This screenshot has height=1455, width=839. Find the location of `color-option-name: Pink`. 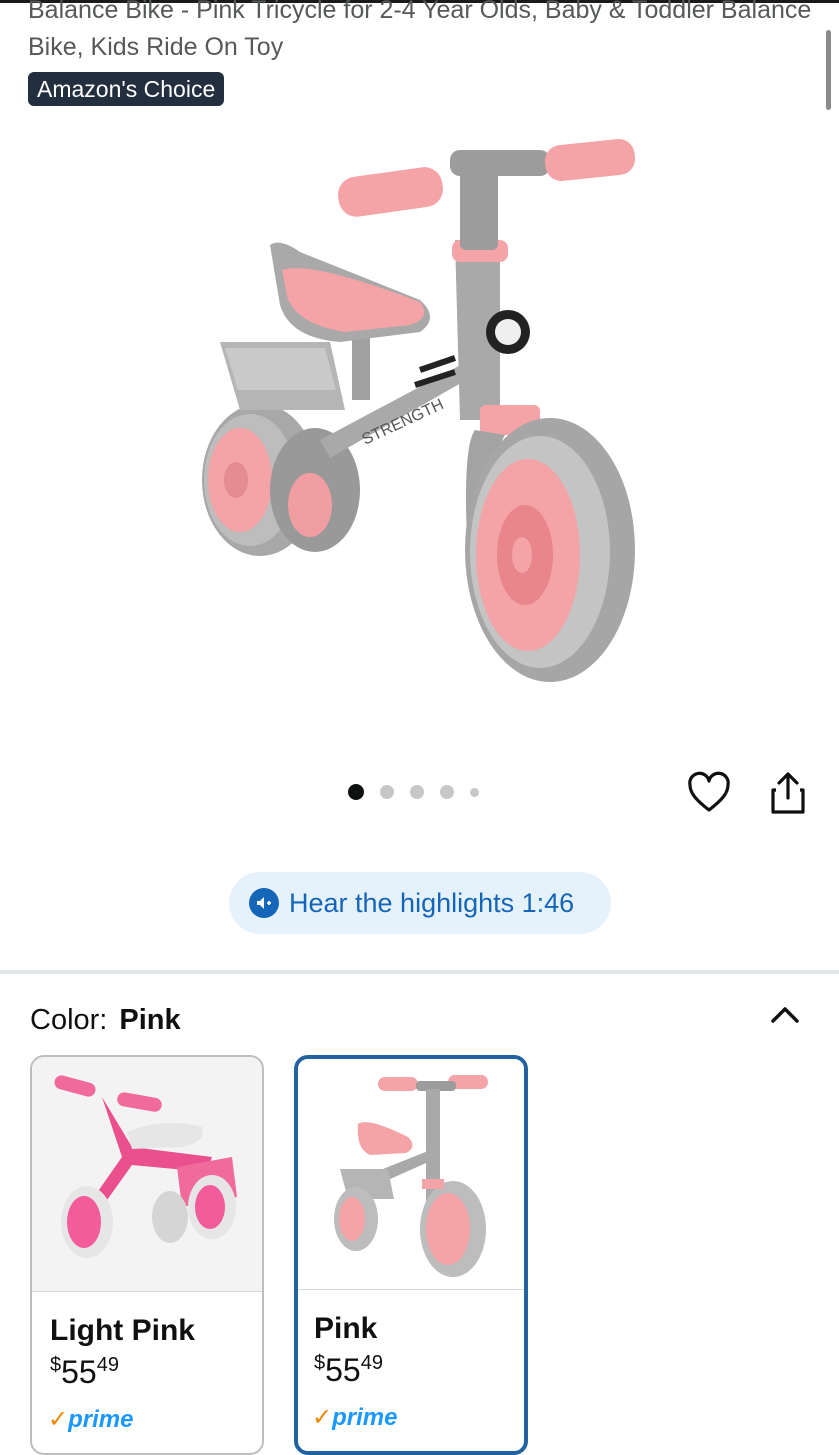

color-option-name: Pink is located at coordinates (346, 1328).